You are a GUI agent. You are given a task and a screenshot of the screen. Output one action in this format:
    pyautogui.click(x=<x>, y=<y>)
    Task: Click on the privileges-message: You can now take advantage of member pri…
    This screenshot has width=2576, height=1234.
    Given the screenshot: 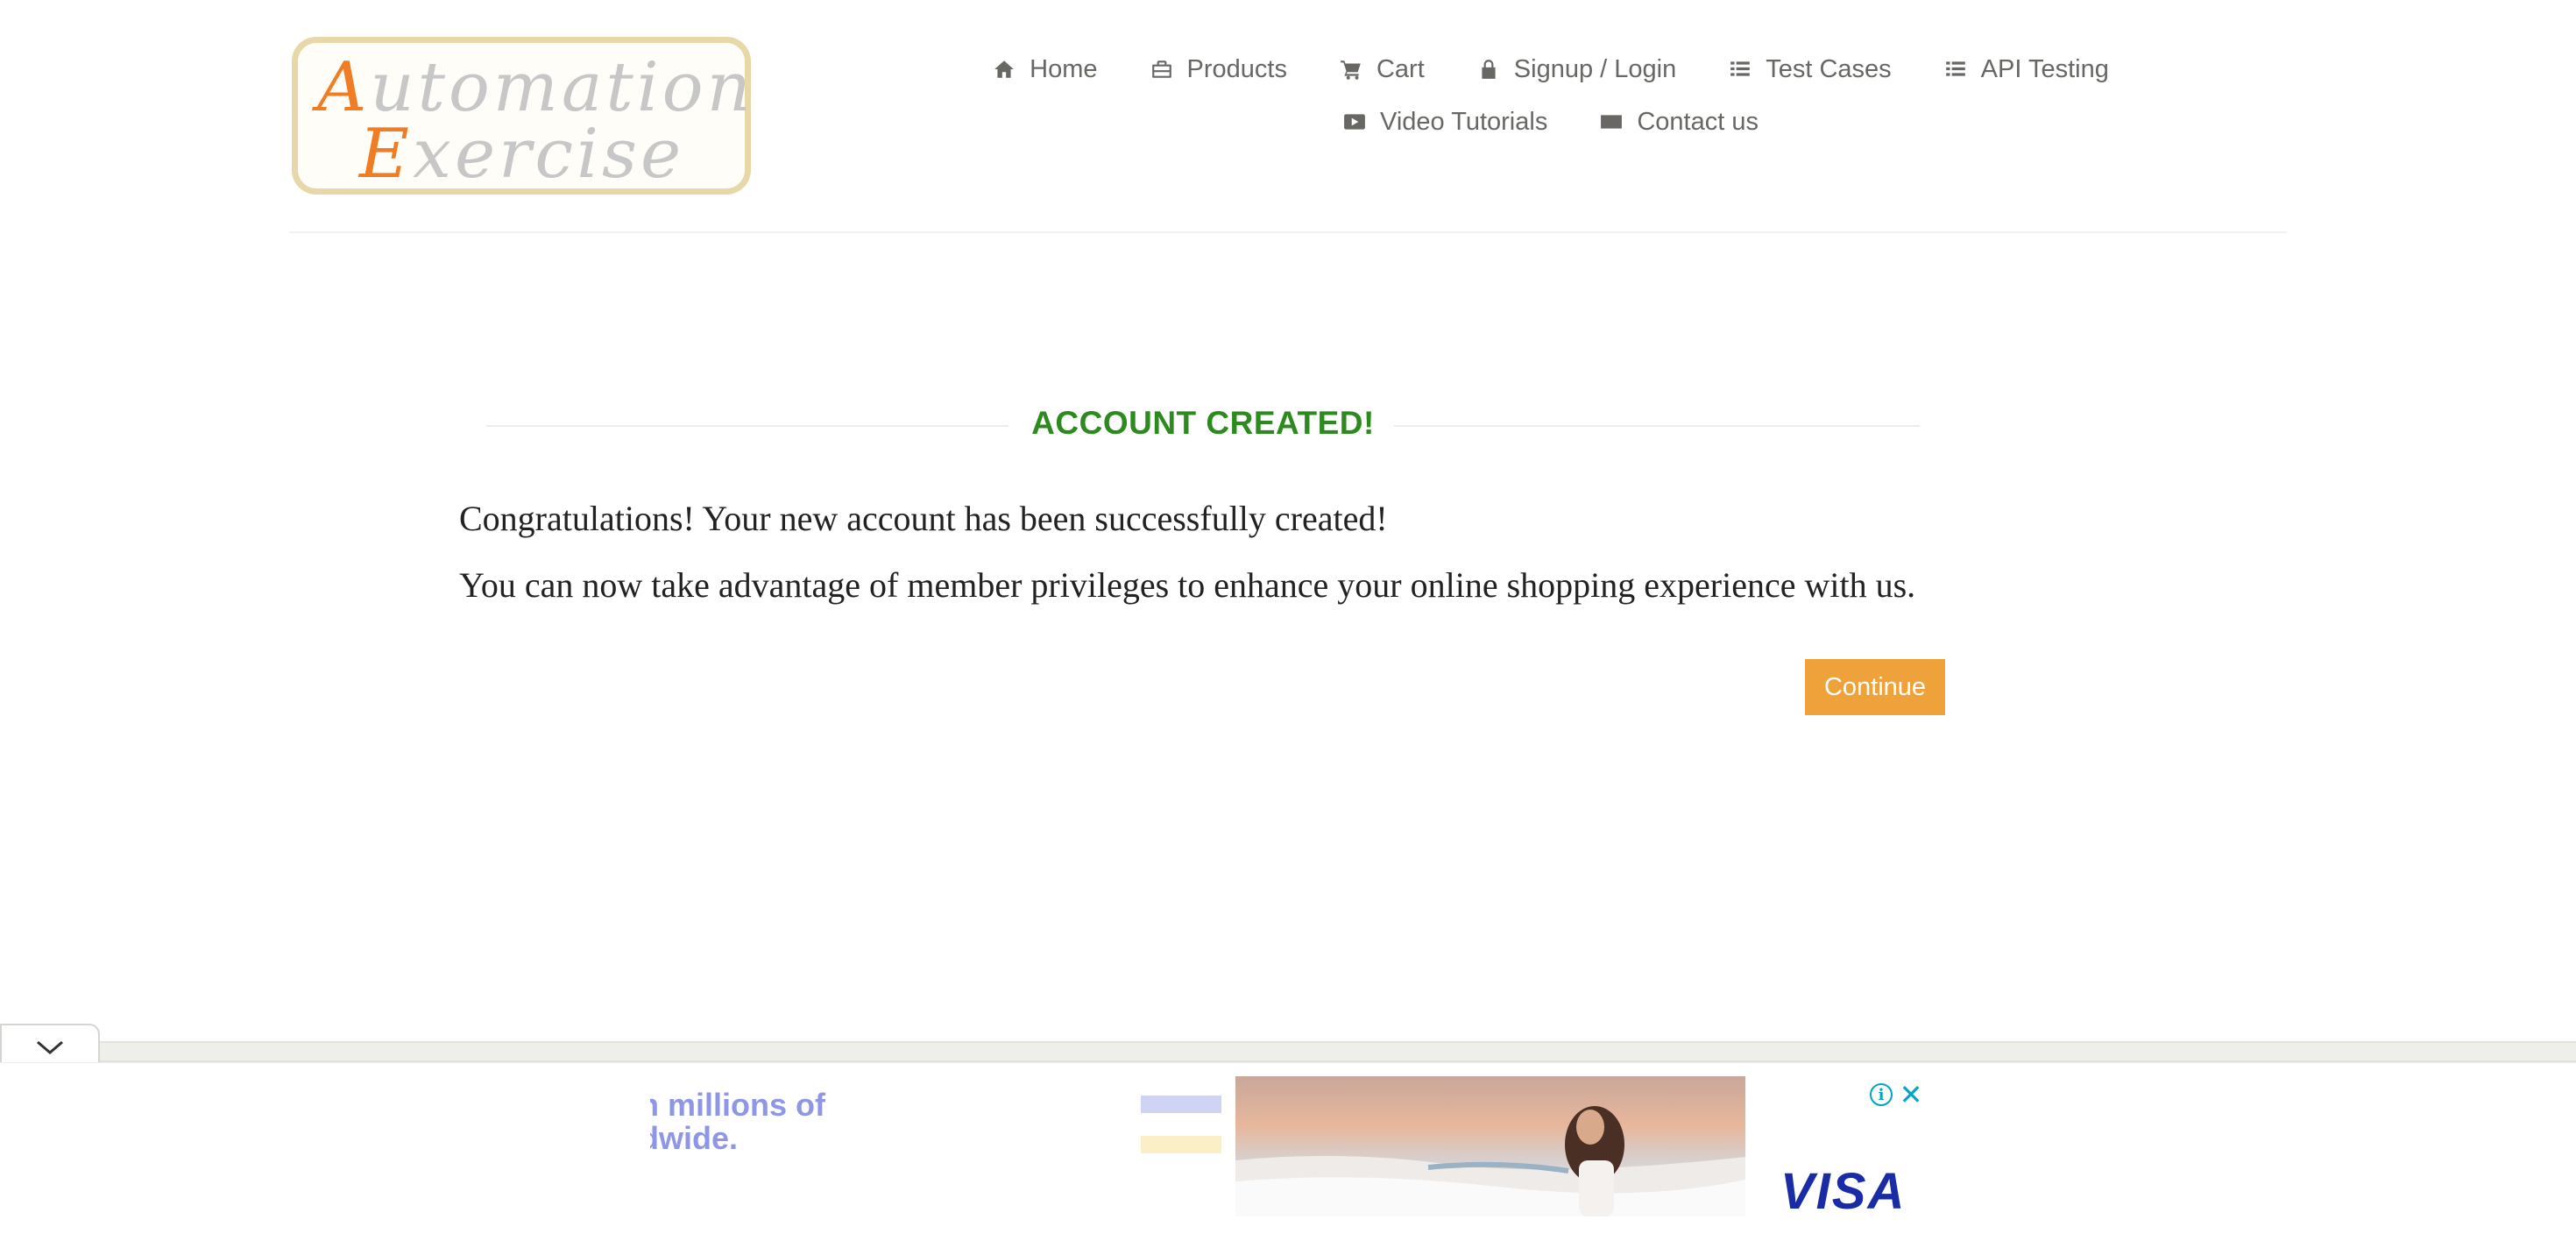 What is the action you would take?
    pyautogui.click(x=1187, y=585)
    